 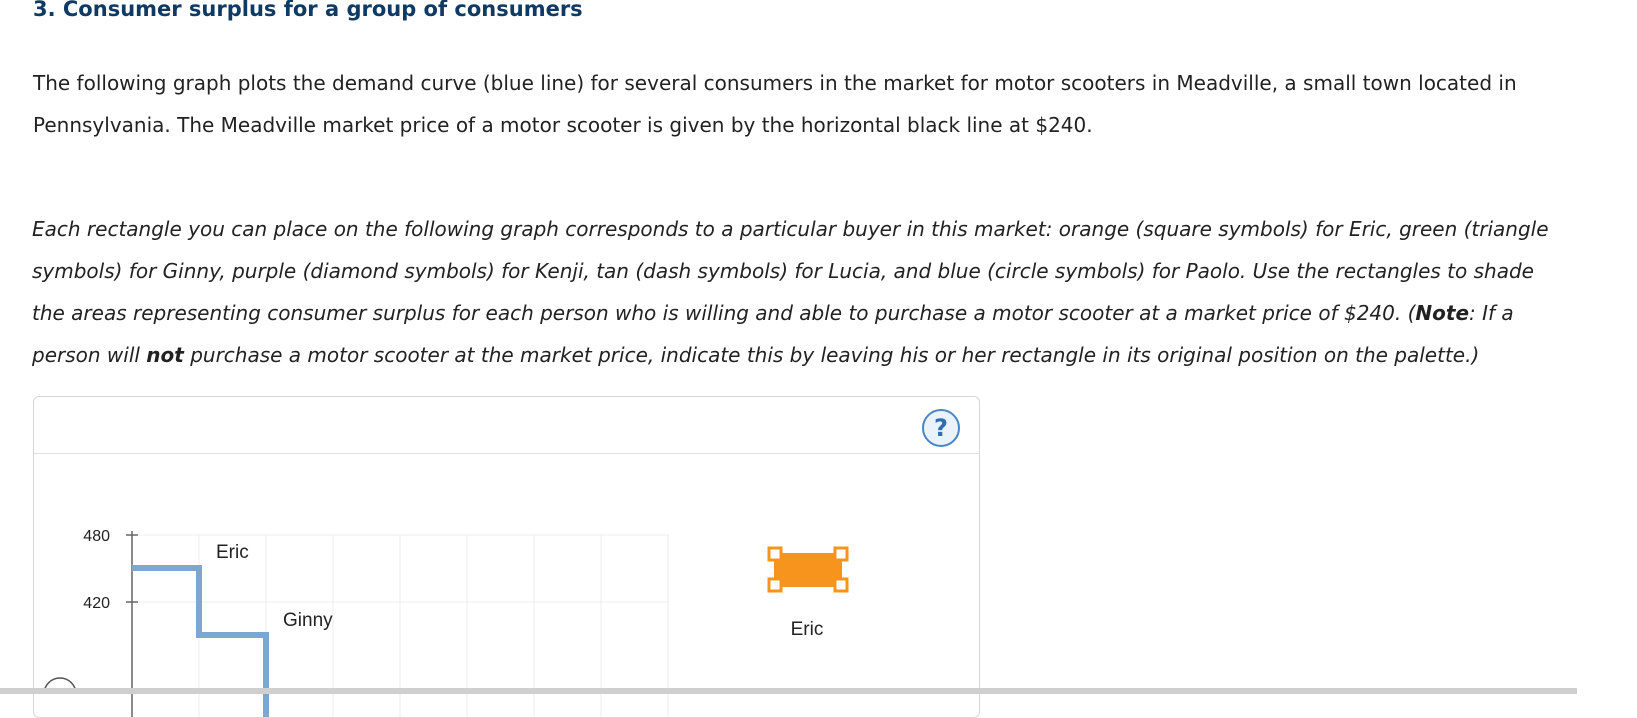 I want to click on not-emphasis: not, so click(x=165, y=355).